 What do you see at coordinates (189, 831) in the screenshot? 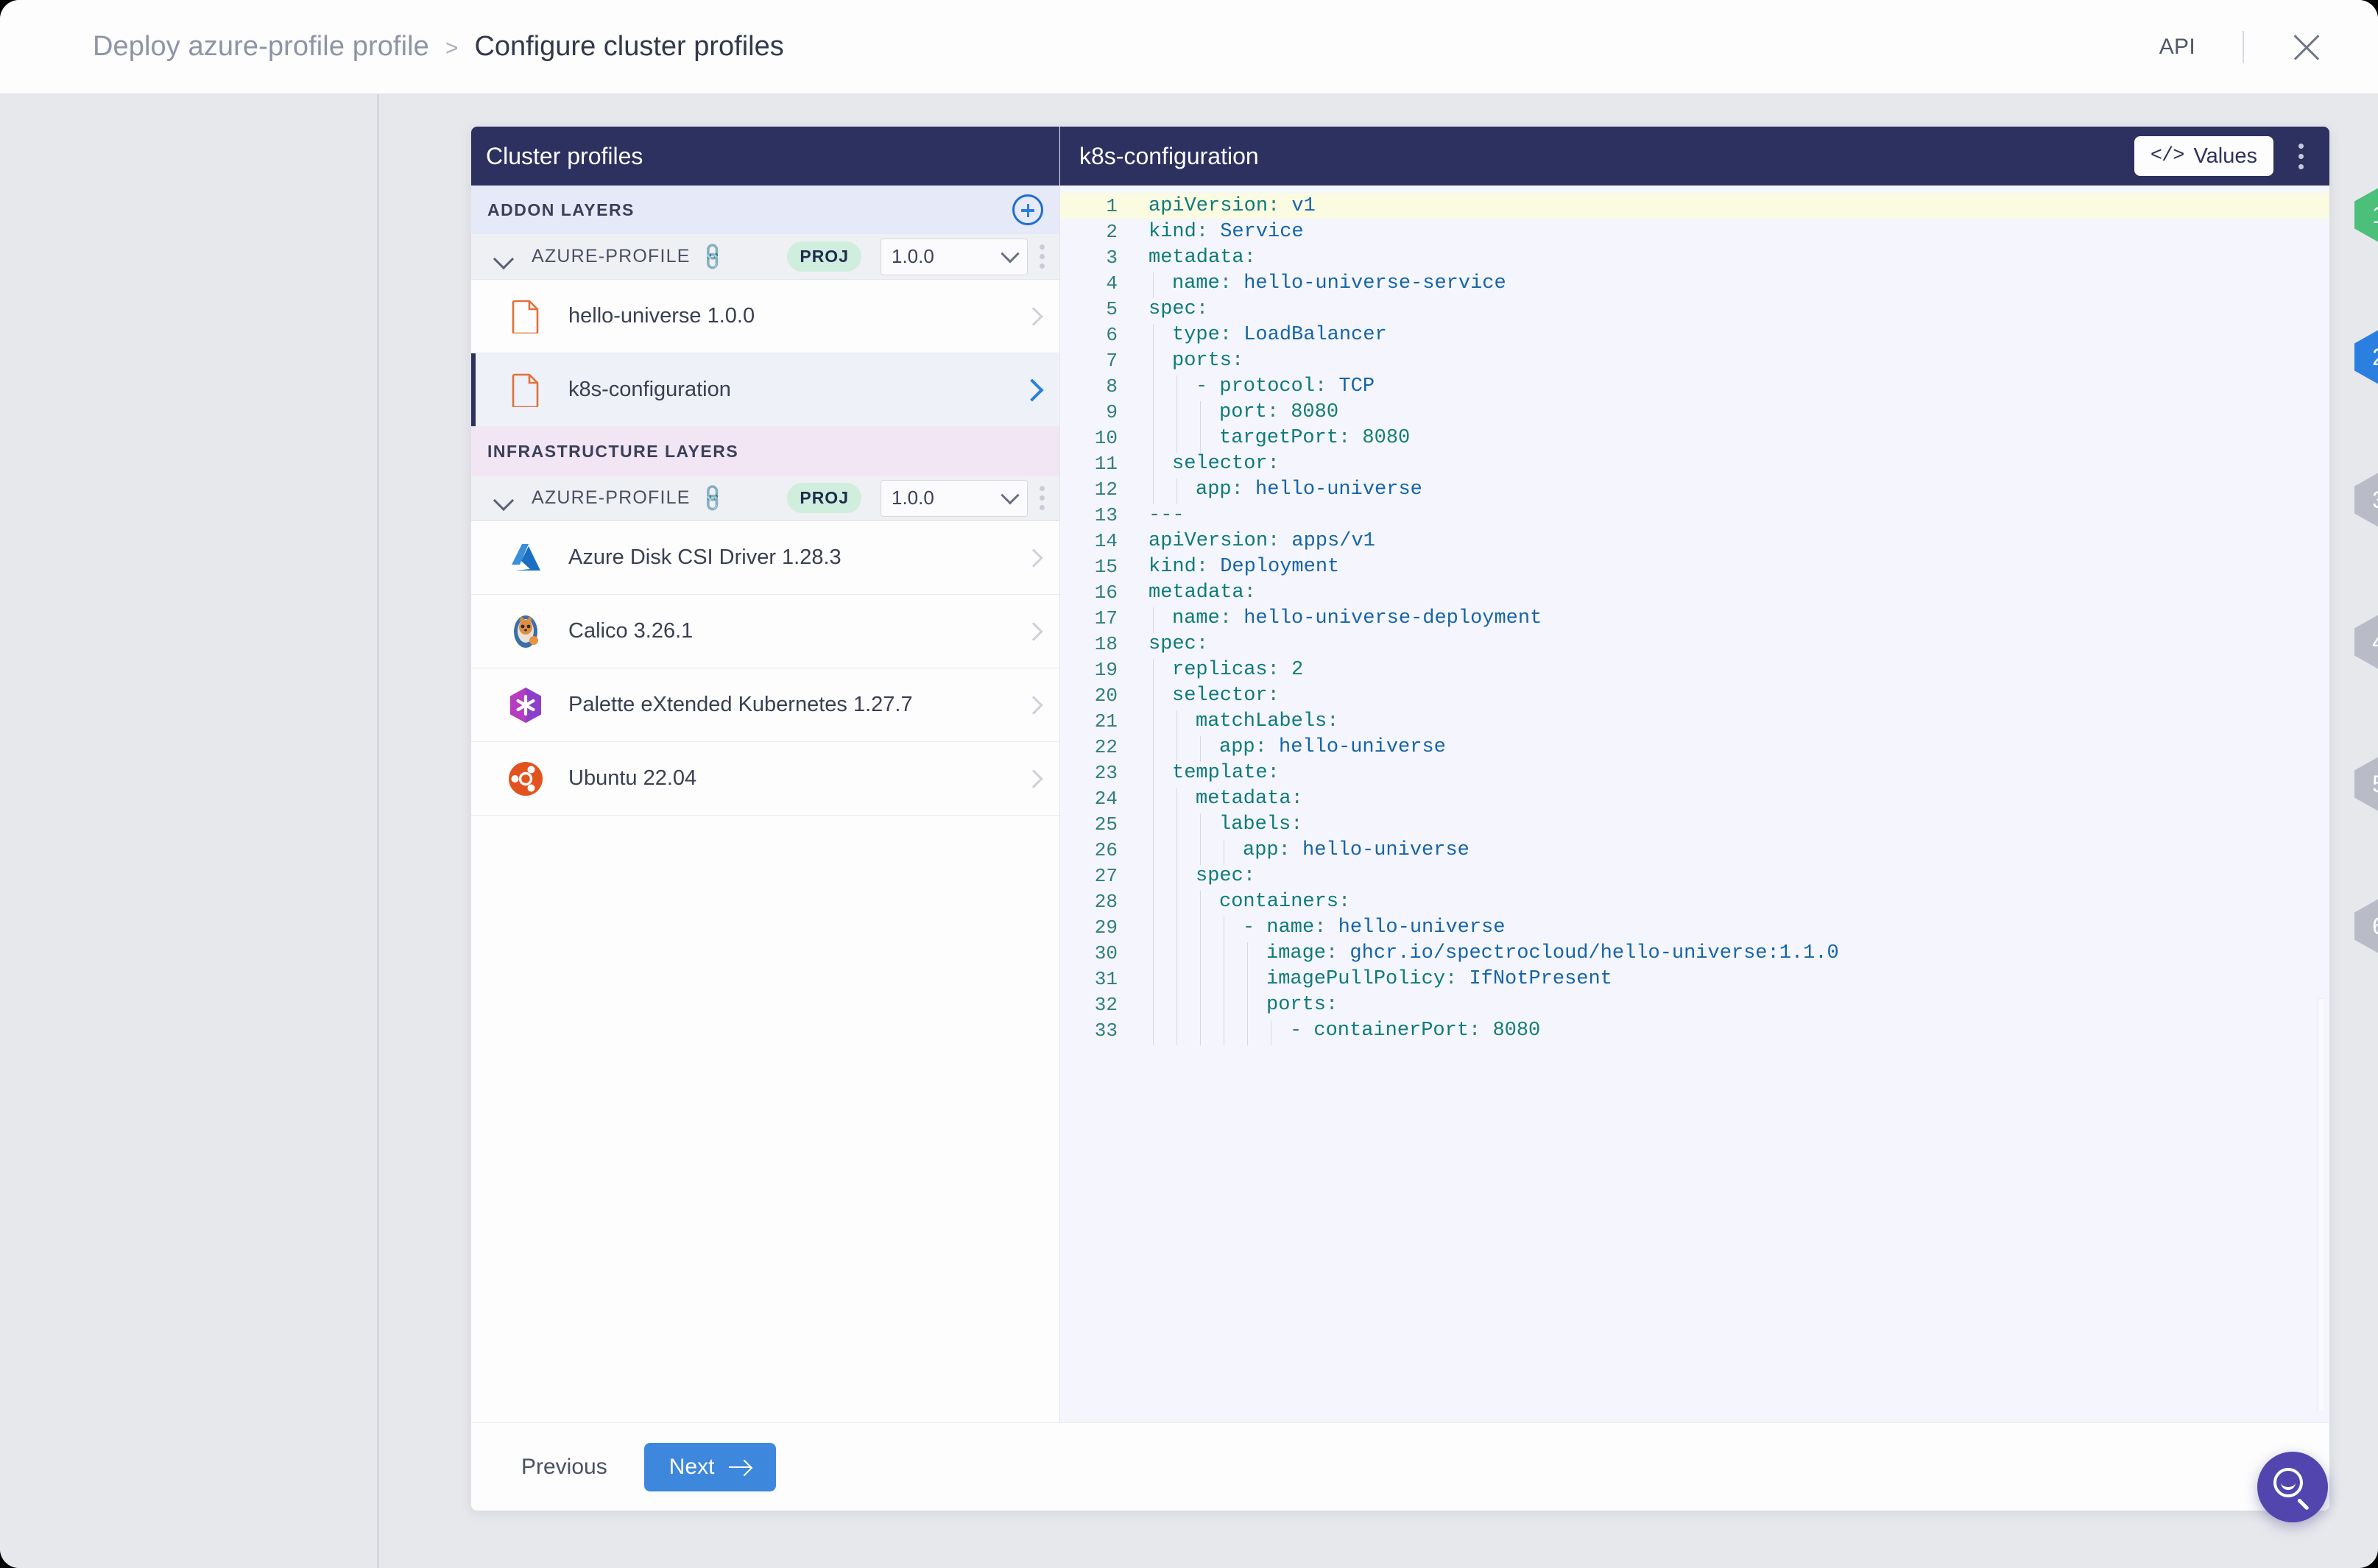
I see `wizard-rail` at bounding box center [189, 831].